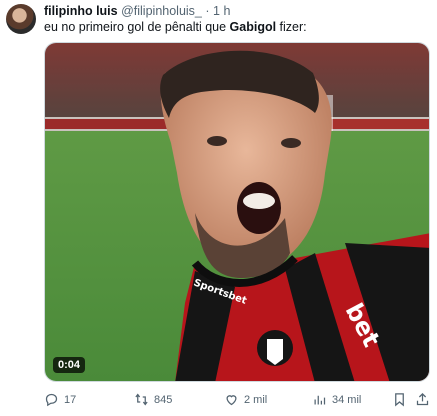 The width and height of the screenshot is (437, 416). I want to click on video-duration: 0:04, so click(69, 365).